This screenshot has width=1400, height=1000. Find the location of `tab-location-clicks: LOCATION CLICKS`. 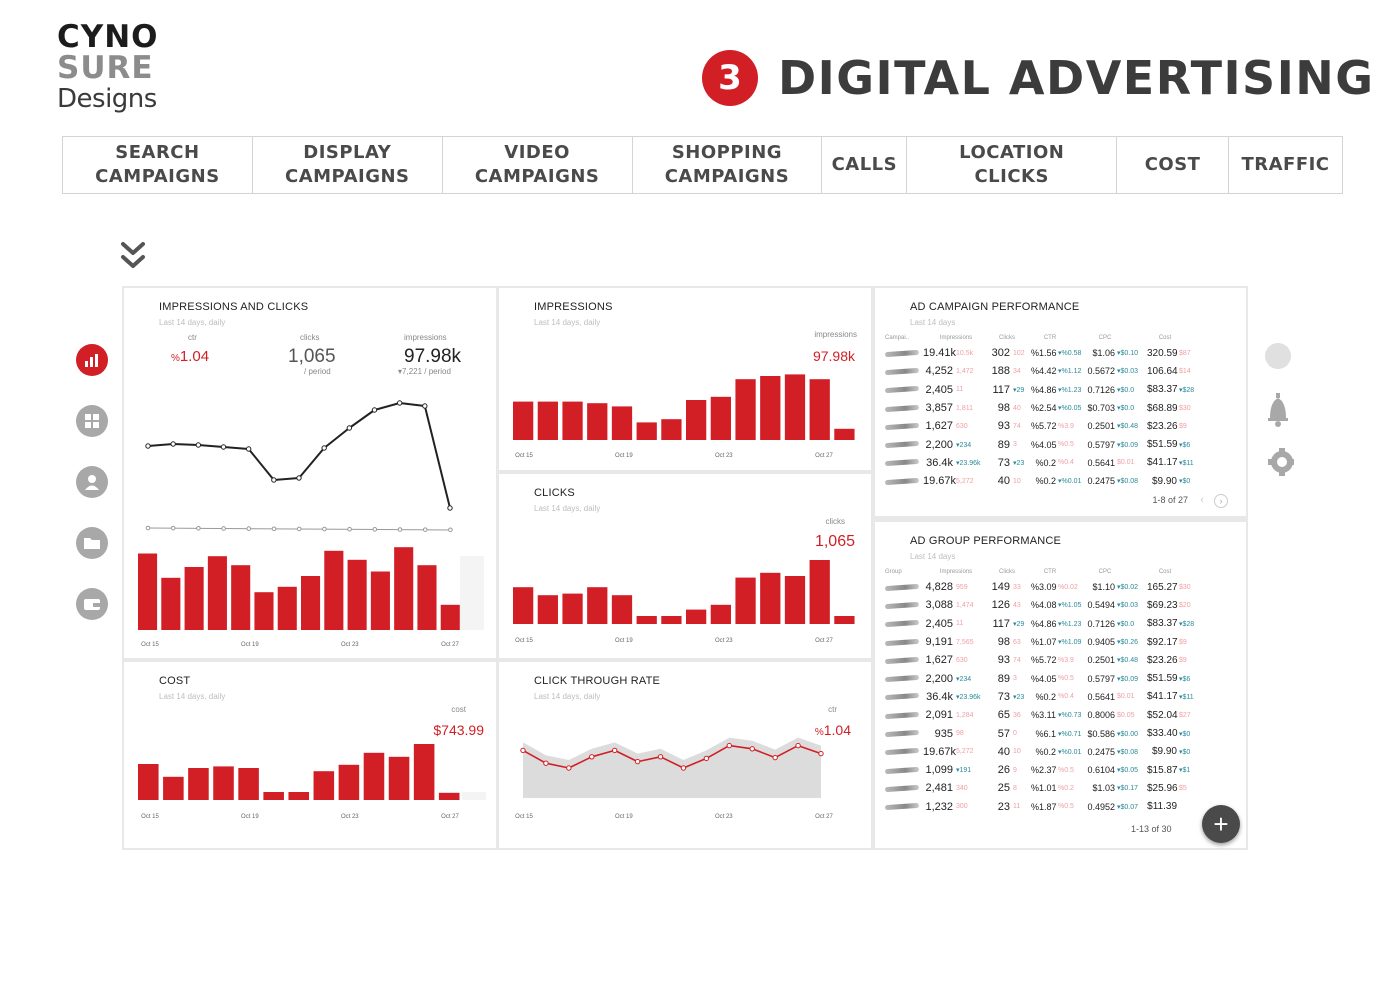

tab-location-clicks: LOCATION CLICKS is located at coordinates (1012, 165).